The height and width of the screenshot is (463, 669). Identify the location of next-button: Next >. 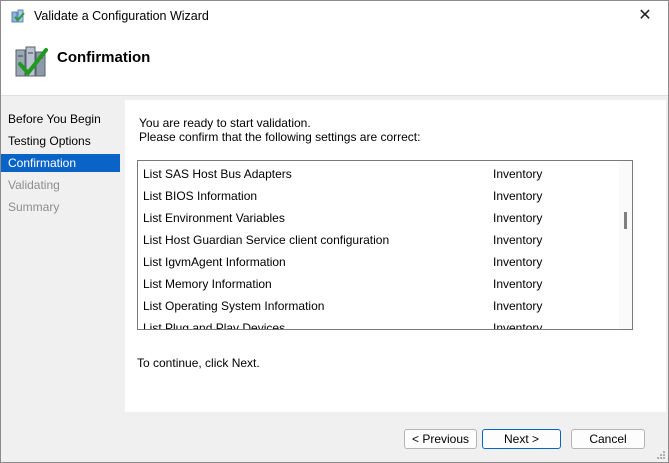
(521, 439).